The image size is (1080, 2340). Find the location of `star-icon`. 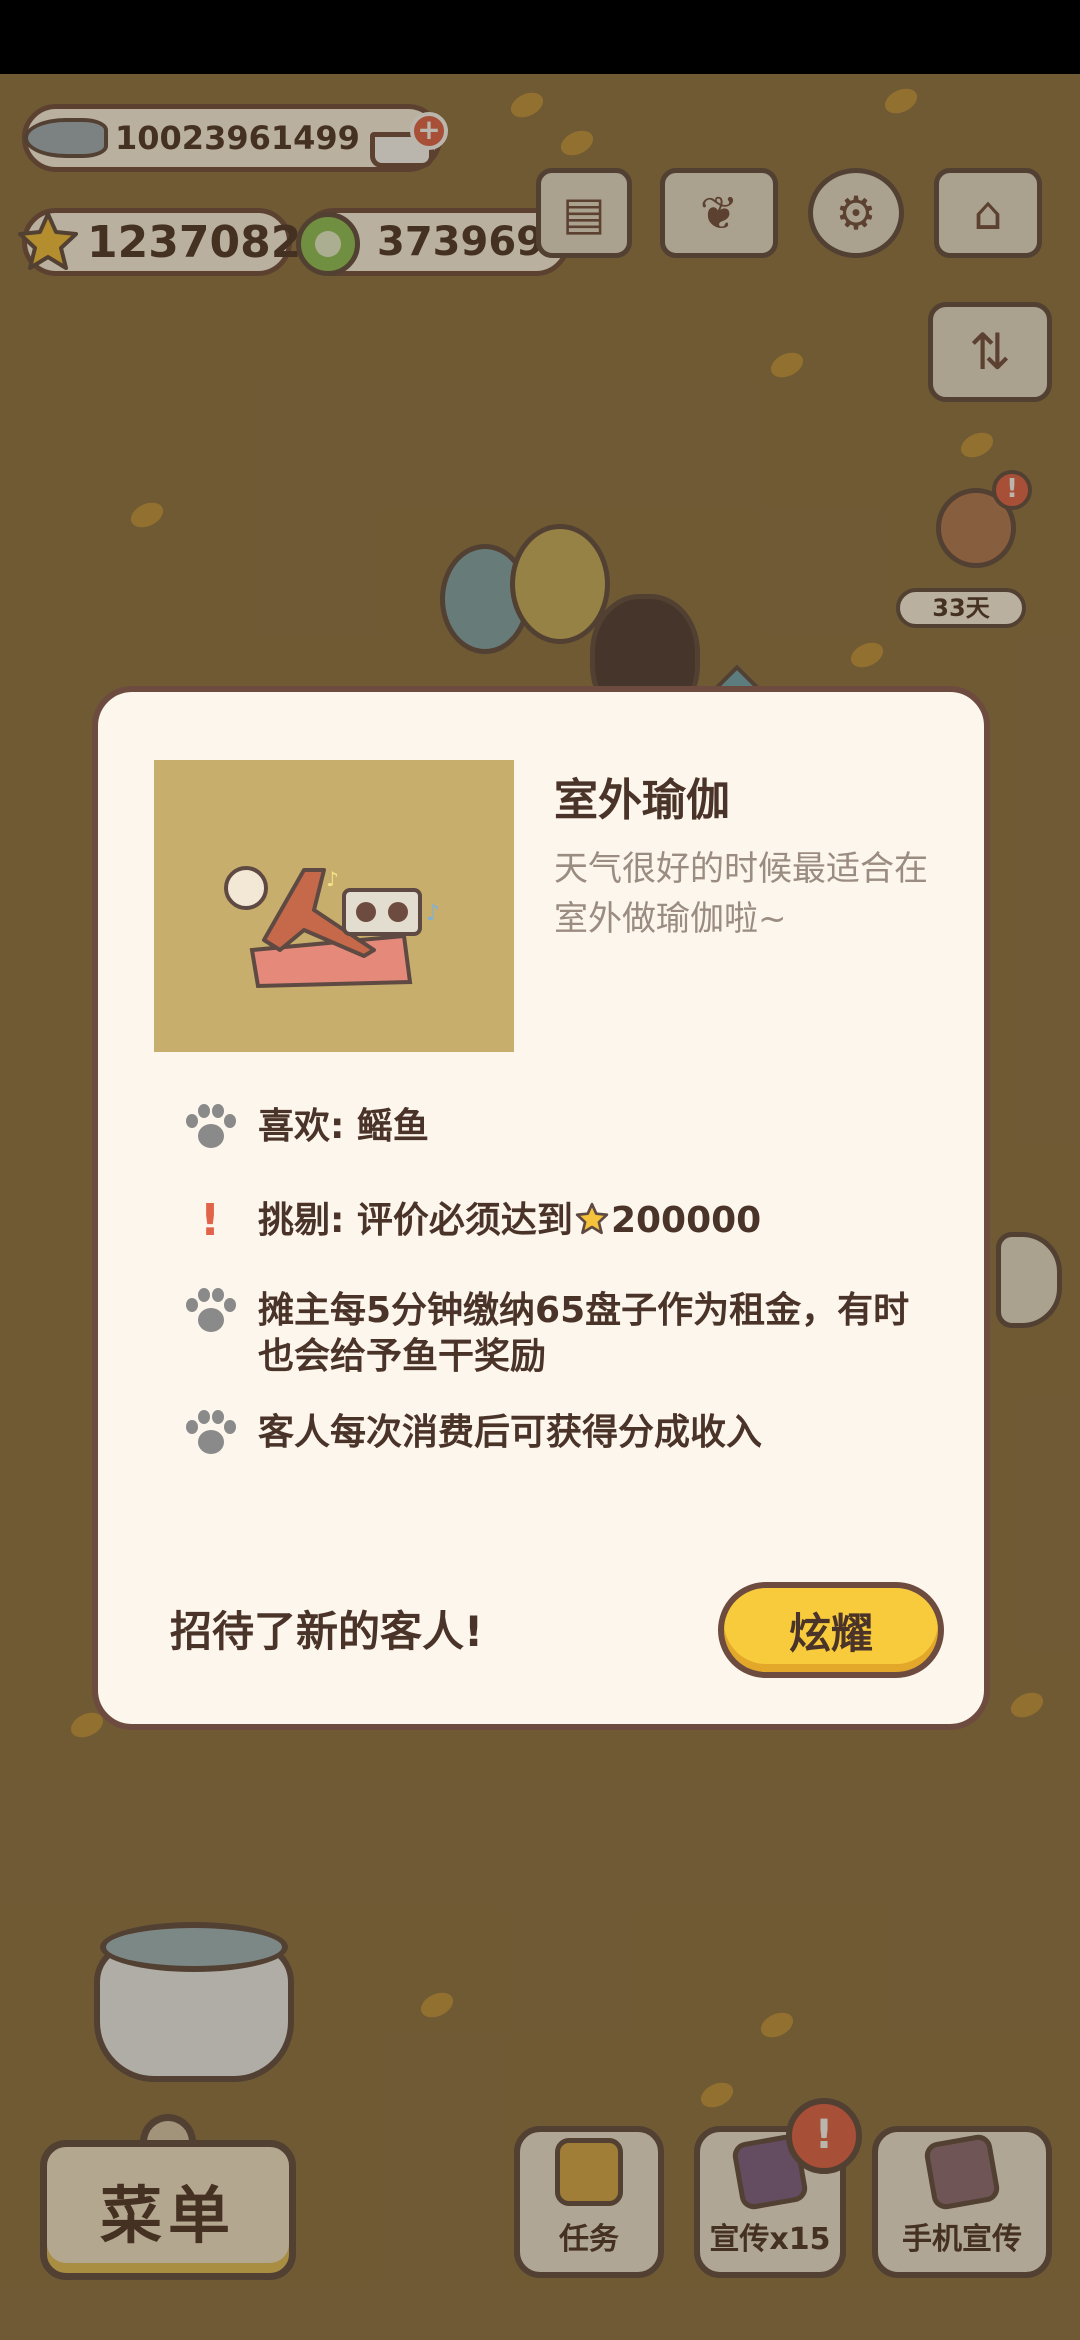

star-icon is located at coordinates (592, 1218).